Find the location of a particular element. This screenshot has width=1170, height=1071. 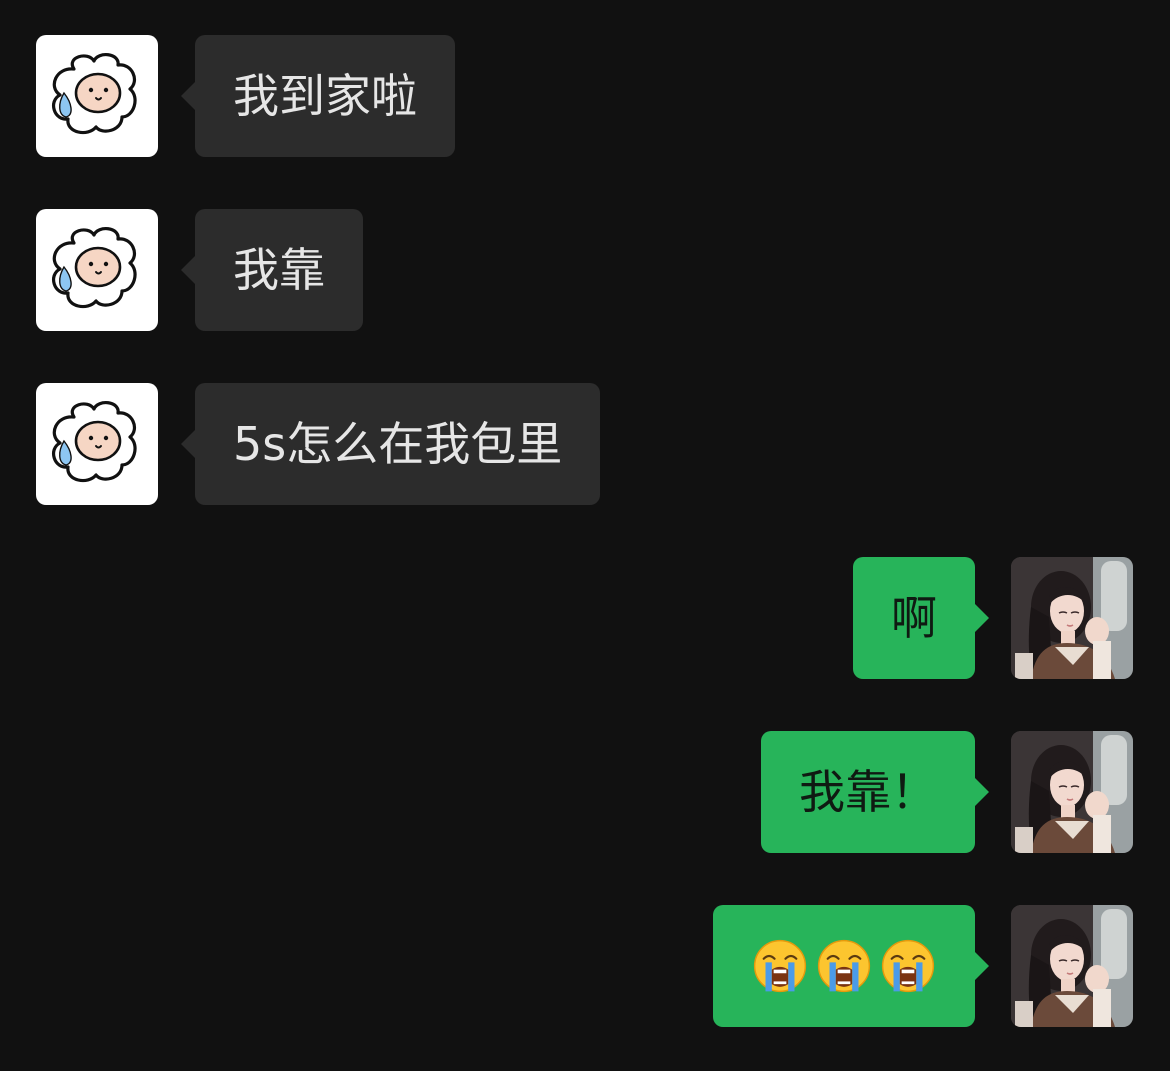

message-row-outgoing: 我靠！ is located at coordinates (585, 792).